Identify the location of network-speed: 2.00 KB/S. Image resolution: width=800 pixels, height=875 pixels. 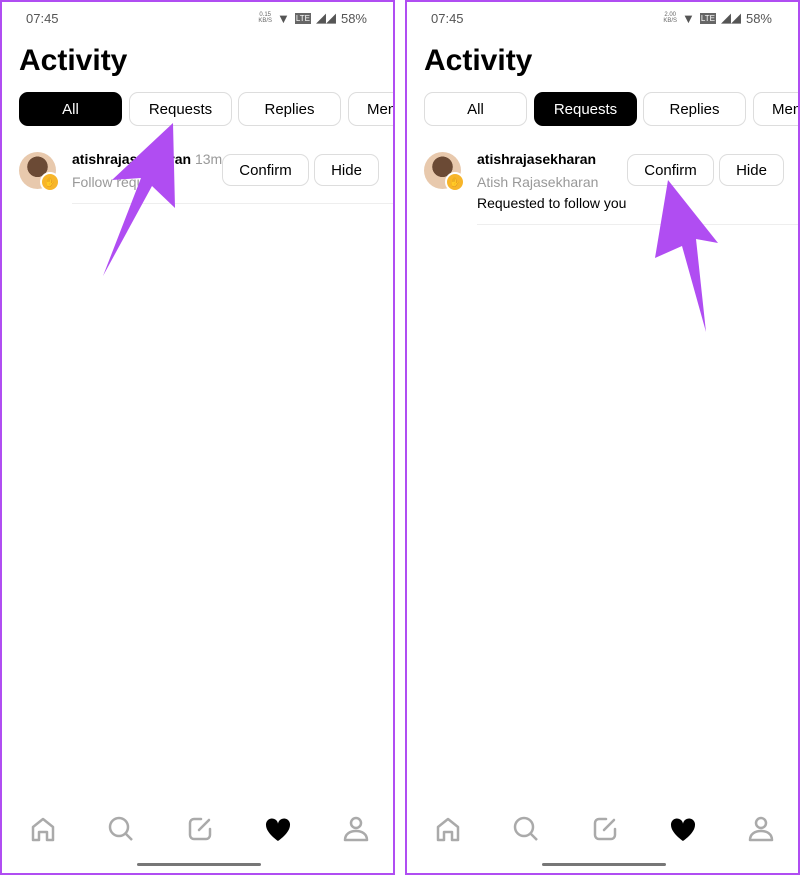
(670, 18).